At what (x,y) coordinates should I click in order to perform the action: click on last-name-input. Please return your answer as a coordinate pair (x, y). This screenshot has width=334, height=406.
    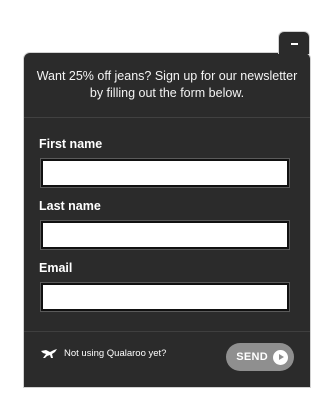
    Looking at the image, I should click on (165, 235).